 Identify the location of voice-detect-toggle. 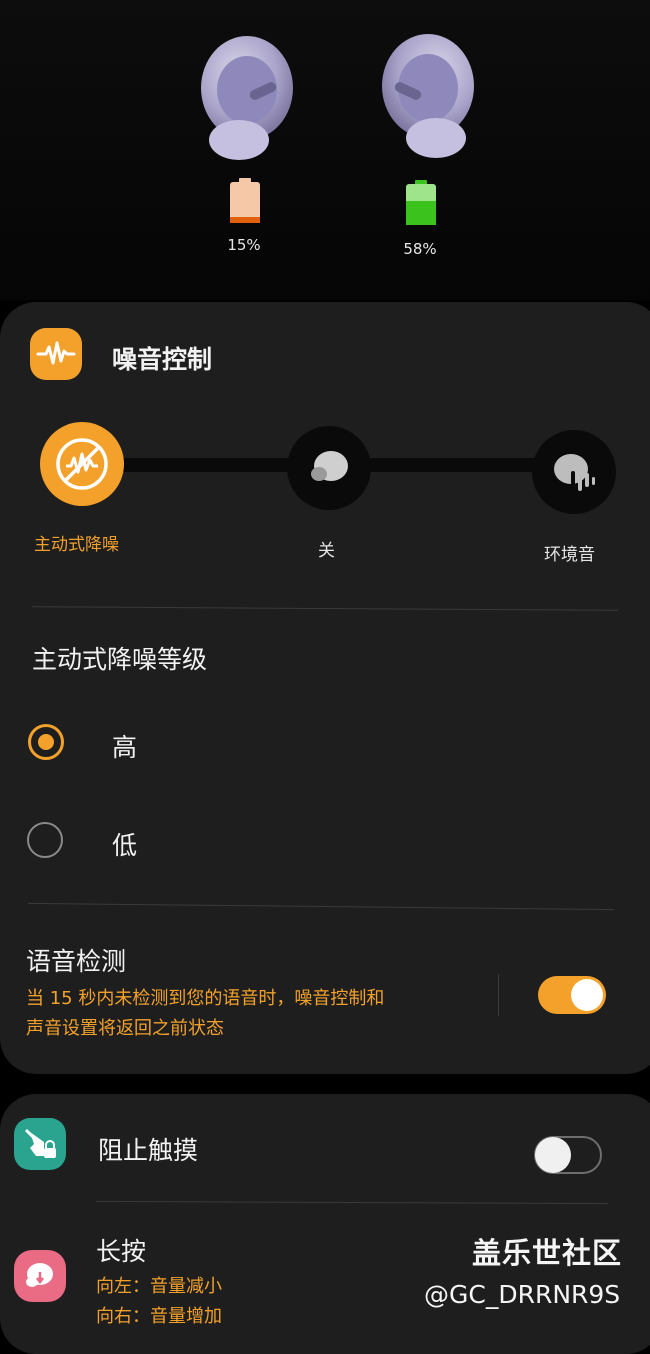
(572, 995).